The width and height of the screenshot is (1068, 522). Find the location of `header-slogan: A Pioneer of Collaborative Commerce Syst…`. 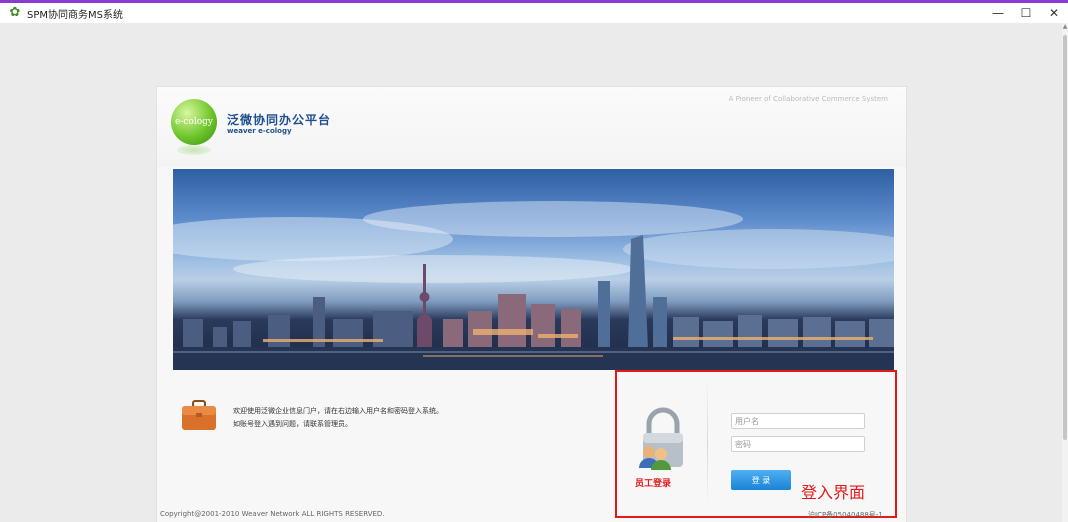

header-slogan: A Pioneer of Collaborative Commerce Syst… is located at coordinates (808, 99).